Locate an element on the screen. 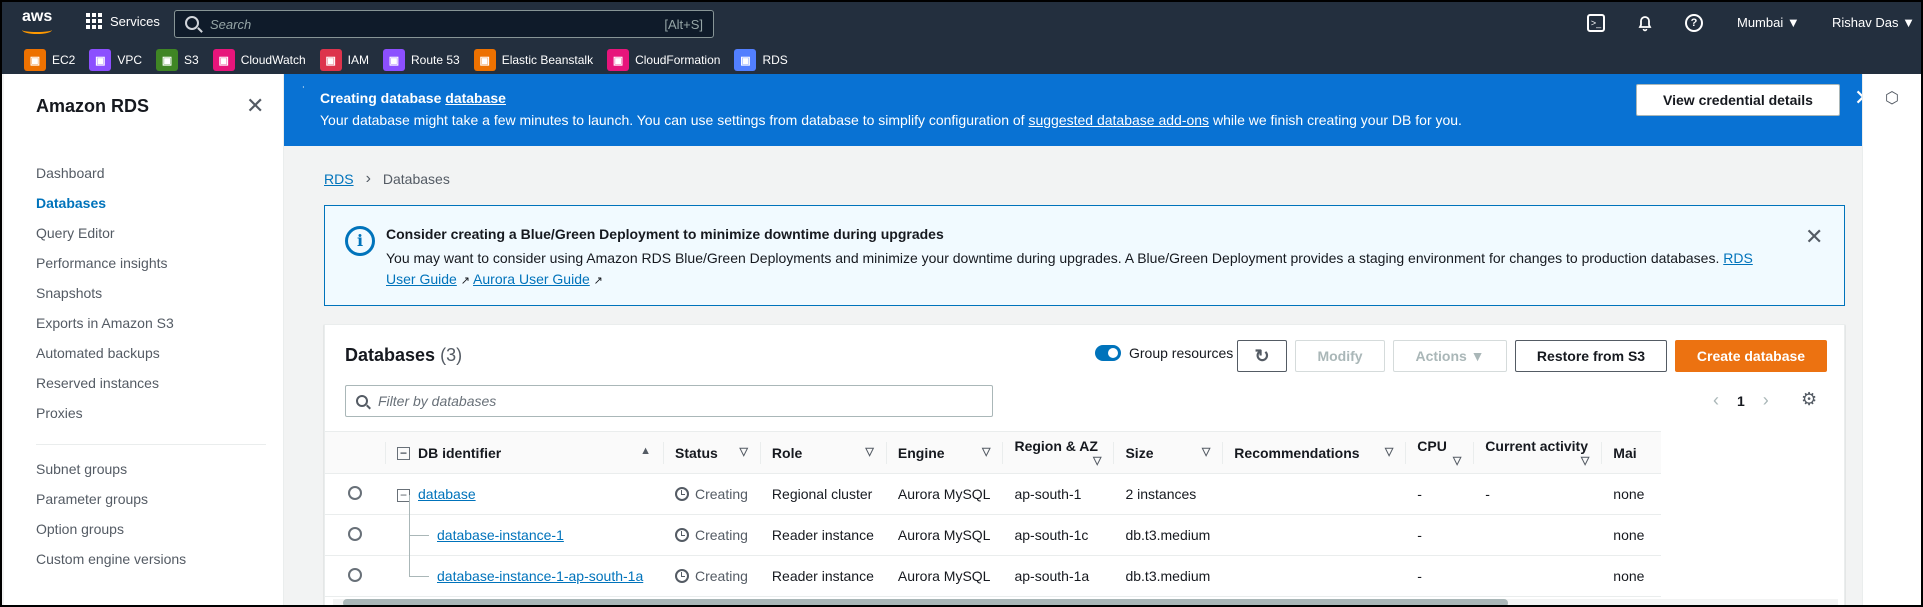 The width and height of the screenshot is (1923, 607). sidebar-item-subnet-groups: Subnet groups is located at coordinates (111, 469).